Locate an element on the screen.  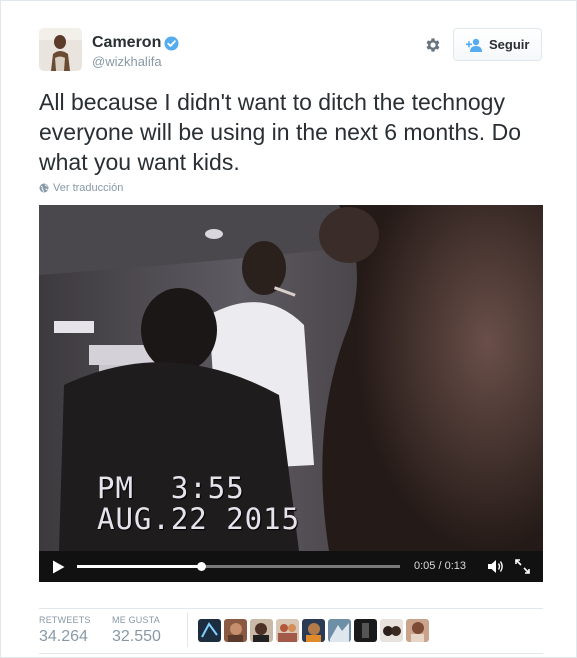
retweets-count: 34.264 is located at coordinates (63, 636).